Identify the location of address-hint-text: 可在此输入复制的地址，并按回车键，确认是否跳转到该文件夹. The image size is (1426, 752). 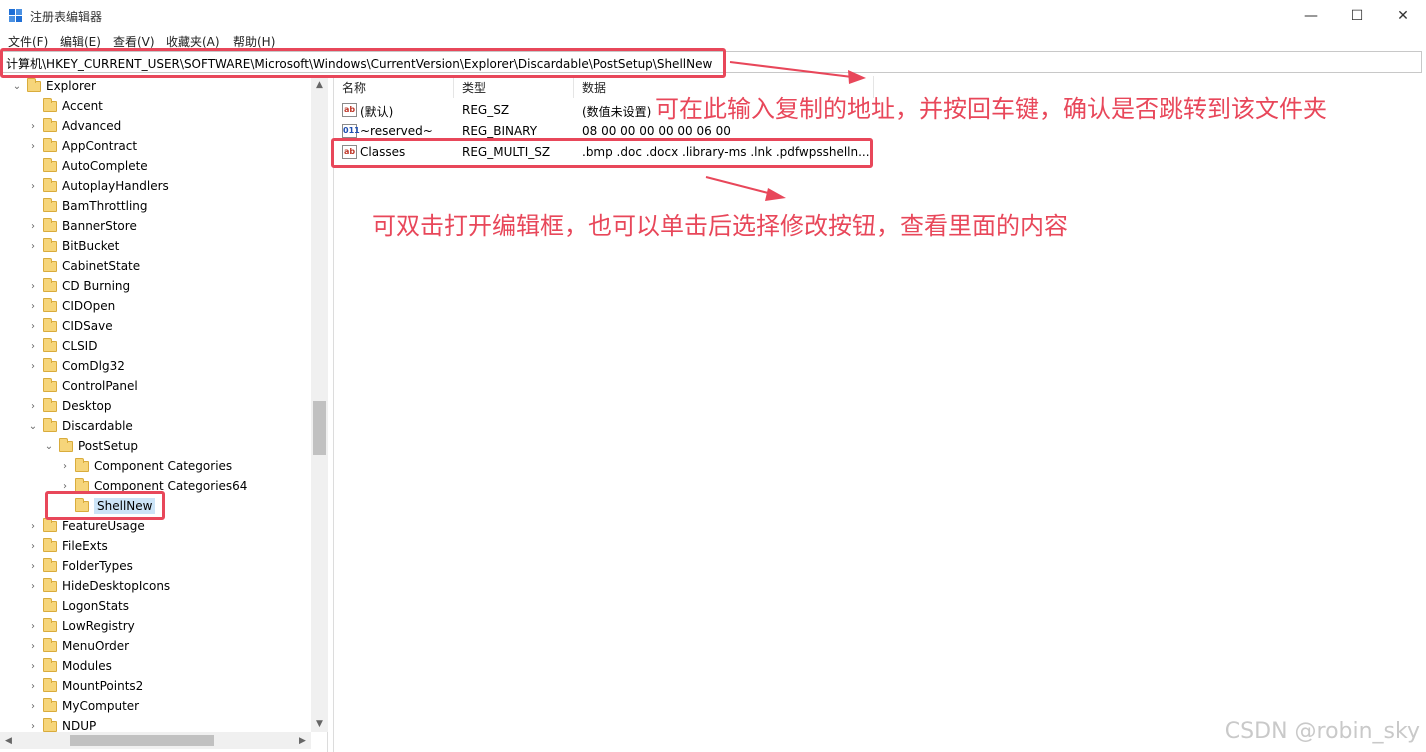
(991, 109).